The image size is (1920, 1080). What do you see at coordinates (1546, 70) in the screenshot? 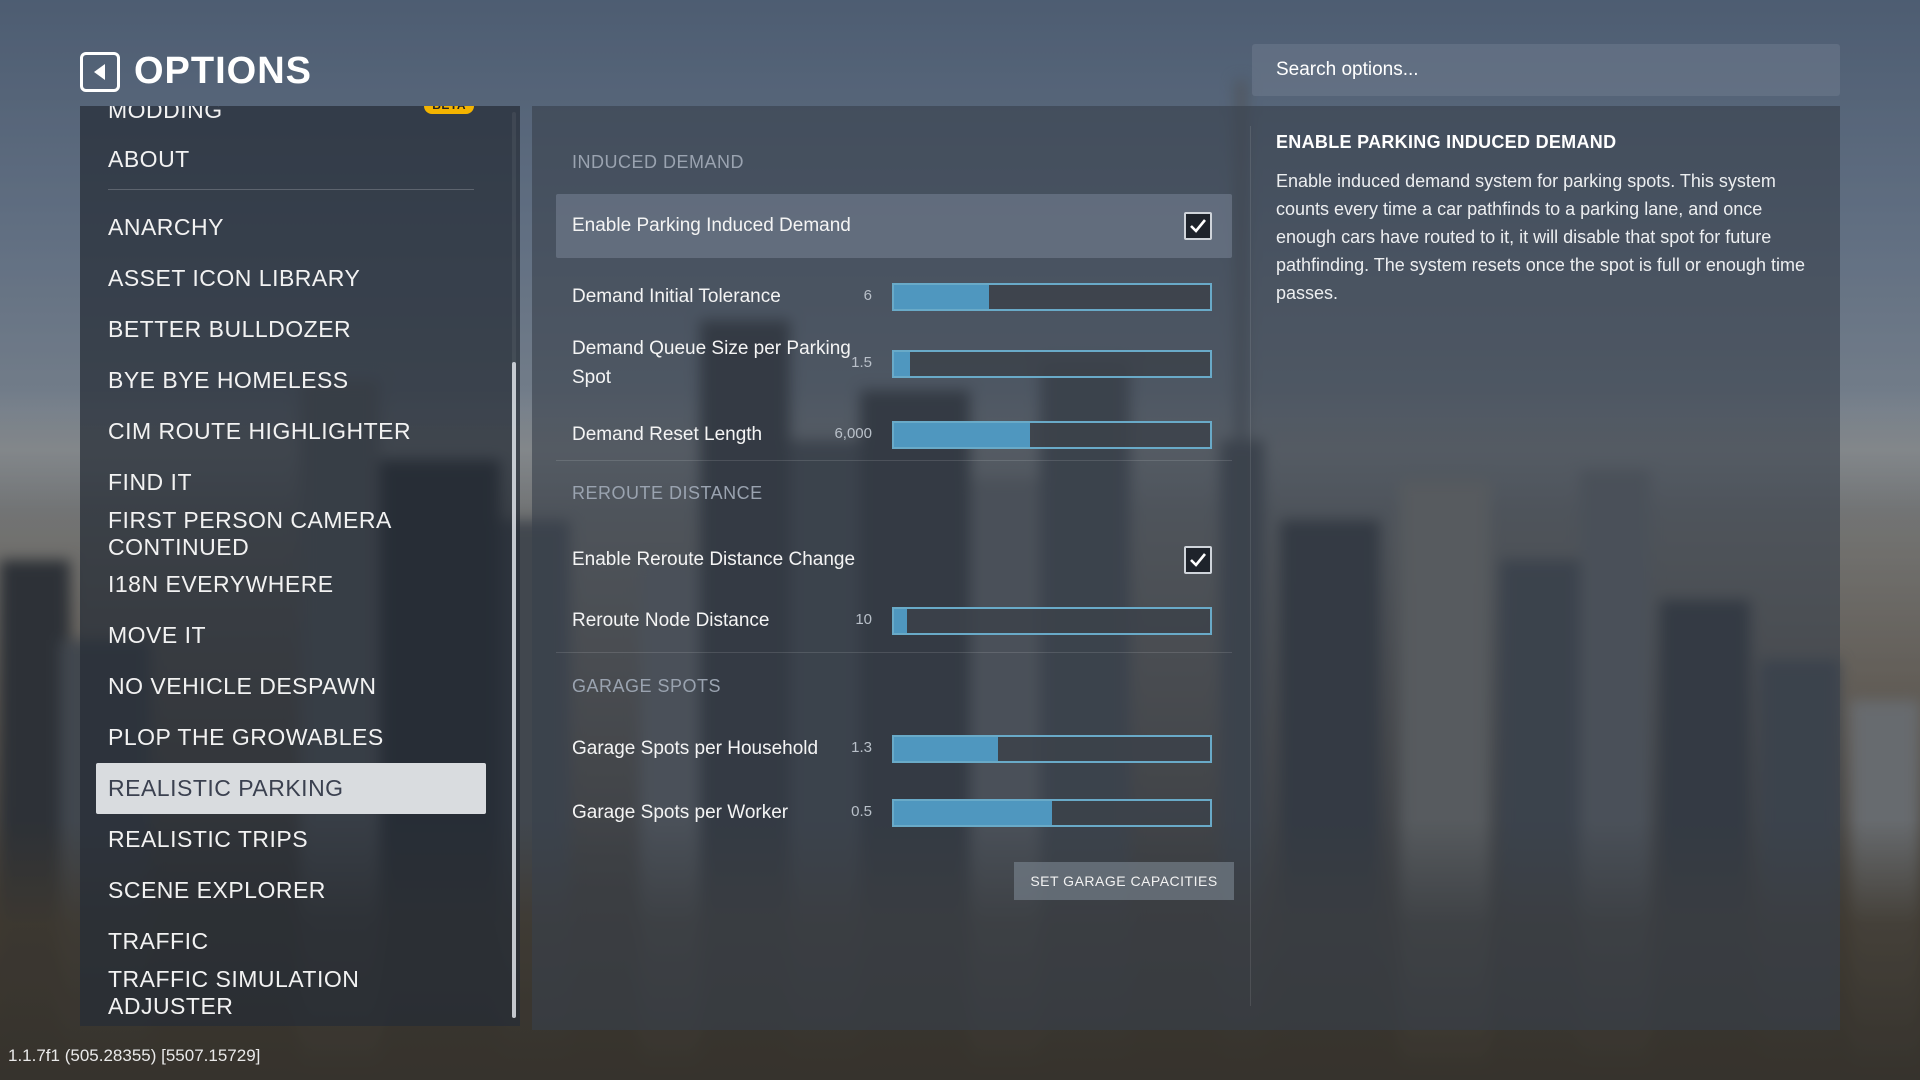
I see `search-input` at bounding box center [1546, 70].